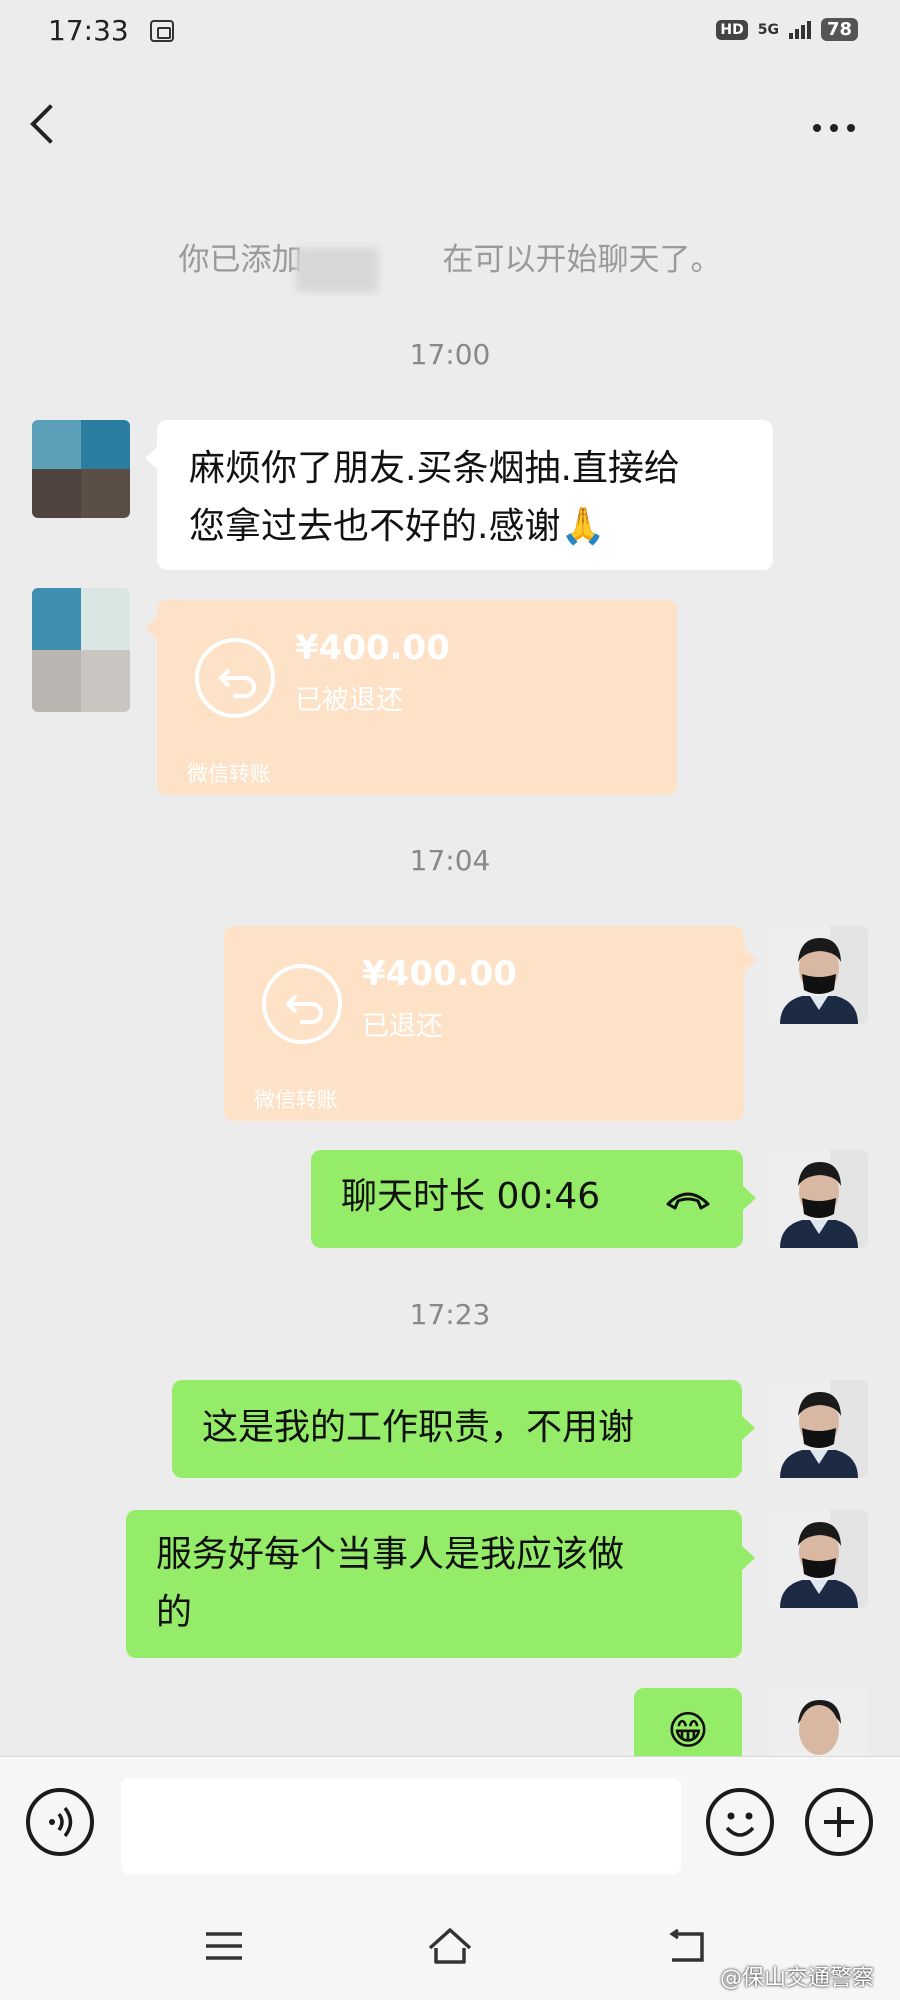  Describe the element at coordinates (471, 1196) in the screenshot. I see `call-duration-text: 聊天时长 00:46` at that location.